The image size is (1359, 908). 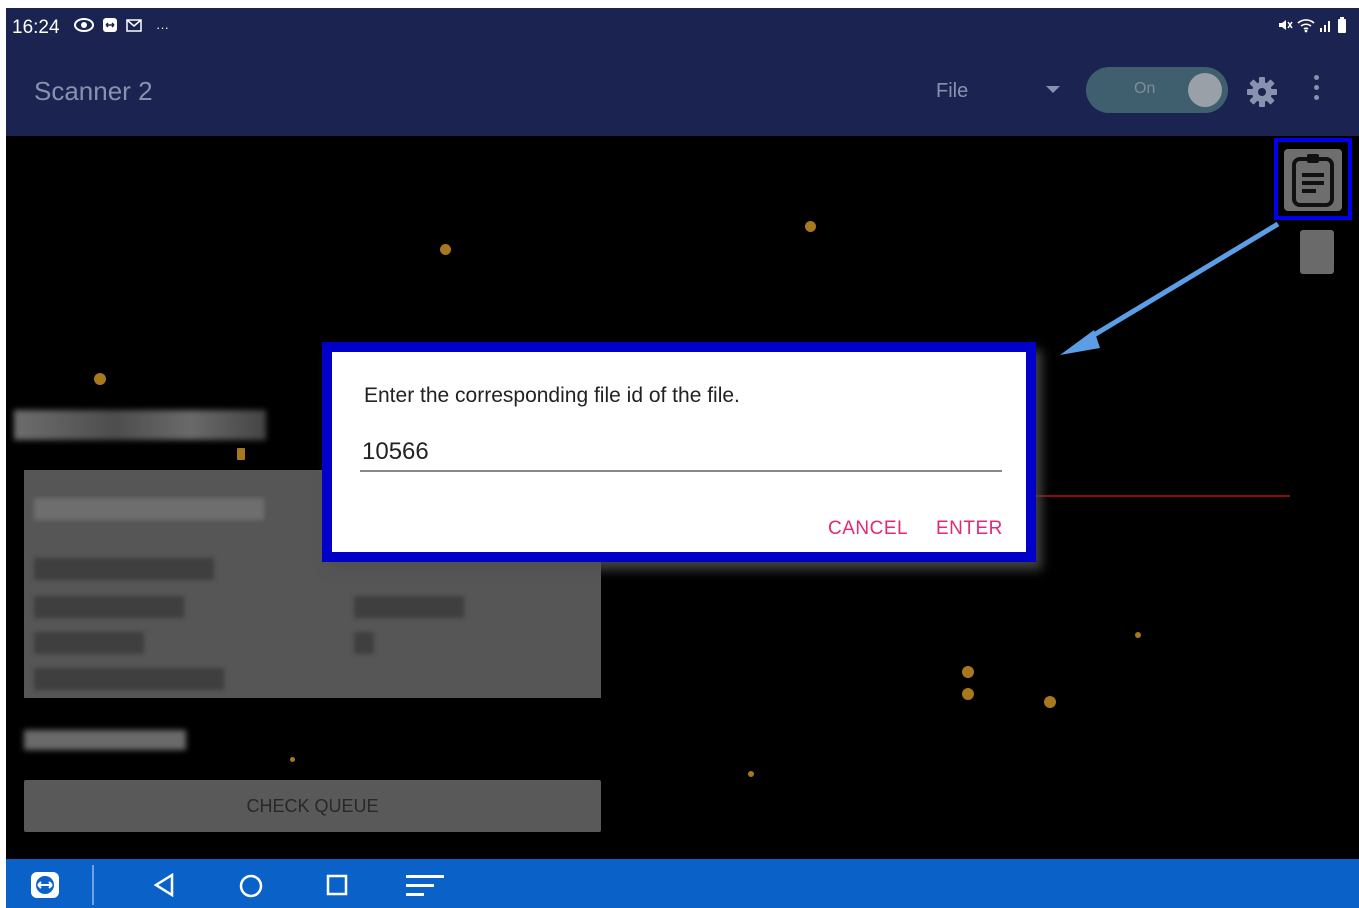 What do you see at coordinates (140, 425) in the screenshot?
I see `blurred-heading` at bounding box center [140, 425].